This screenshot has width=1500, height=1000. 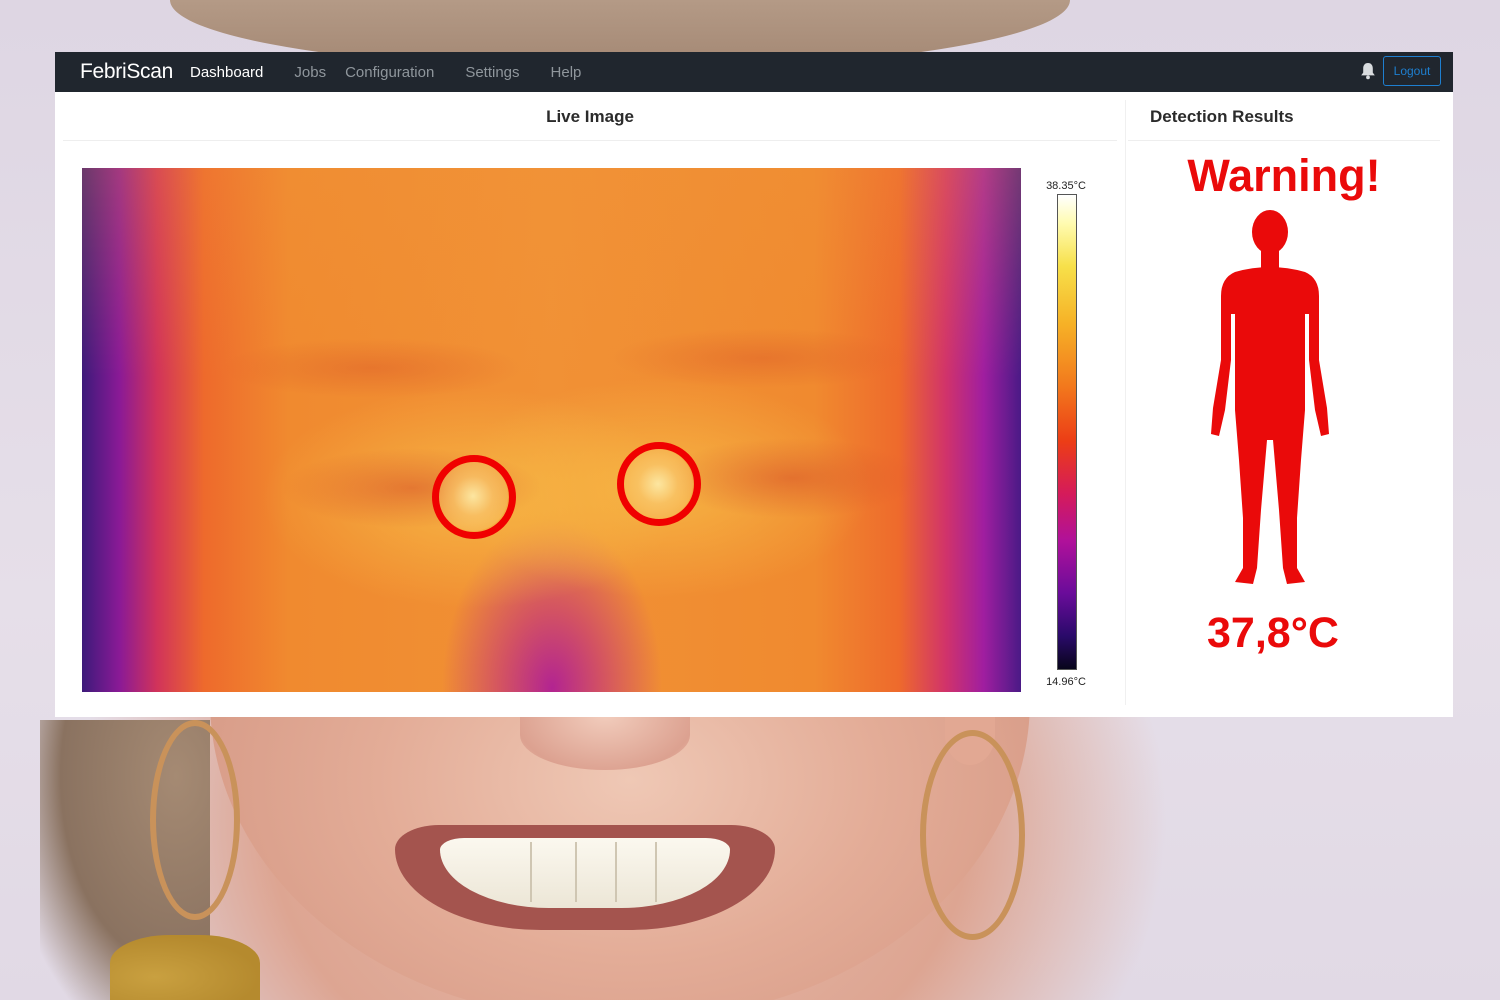 What do you see at coordinates (310, 72) in the screenshot?
I see `nav-jobs: Jobs` at bounding box center [310, 72].